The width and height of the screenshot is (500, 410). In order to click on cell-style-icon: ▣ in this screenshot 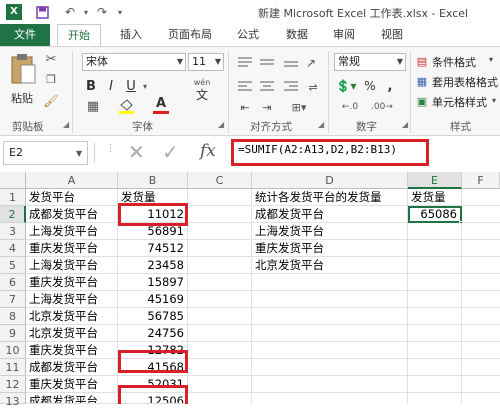, I will do `click(422, 101)`.